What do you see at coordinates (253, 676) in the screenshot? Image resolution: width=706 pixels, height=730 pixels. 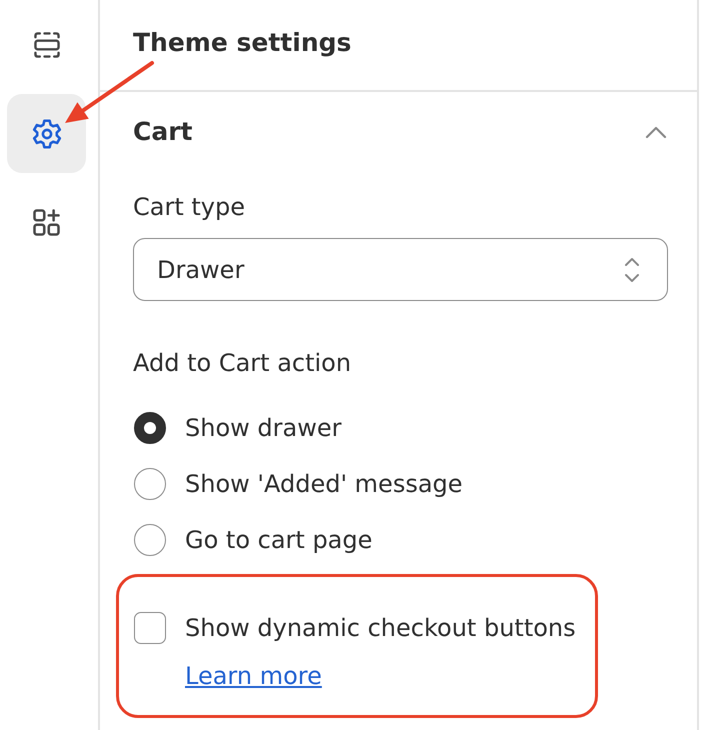 I see `learn-more-link: Learn more` at bounding box center [253, 676].